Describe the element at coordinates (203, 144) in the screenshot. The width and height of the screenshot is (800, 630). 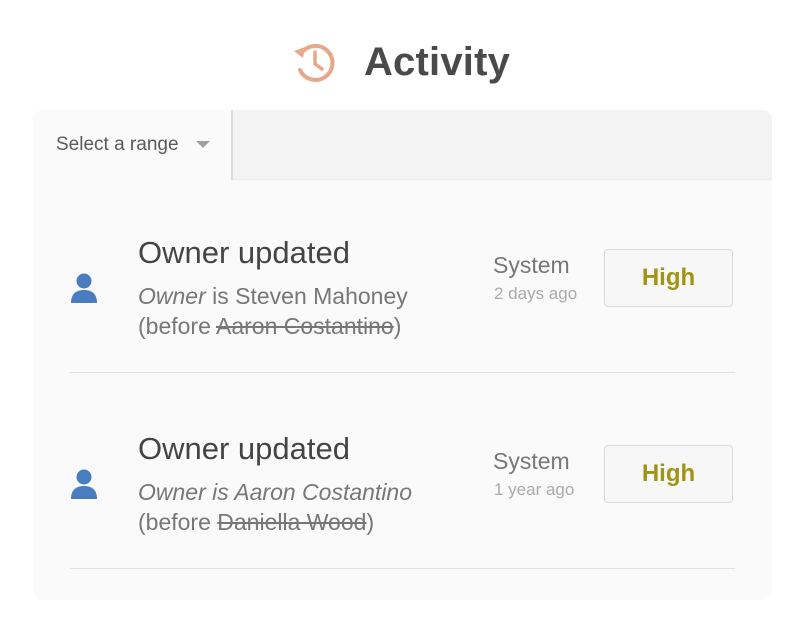
I see `chevron-down-icon` at that location.